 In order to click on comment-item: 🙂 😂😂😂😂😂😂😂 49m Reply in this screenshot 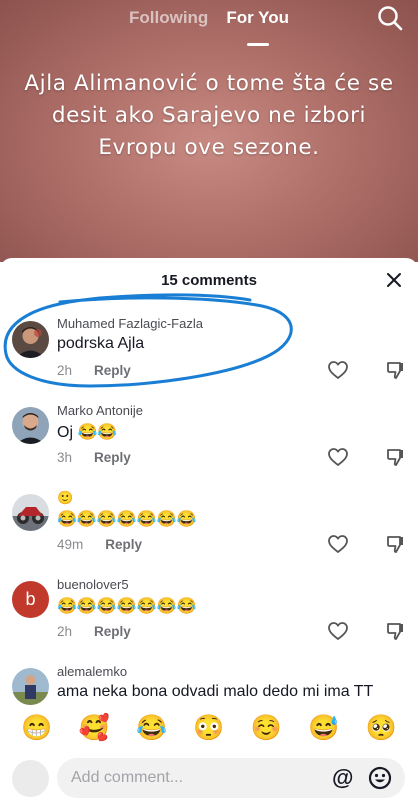, I will do `click(209, 533)`.